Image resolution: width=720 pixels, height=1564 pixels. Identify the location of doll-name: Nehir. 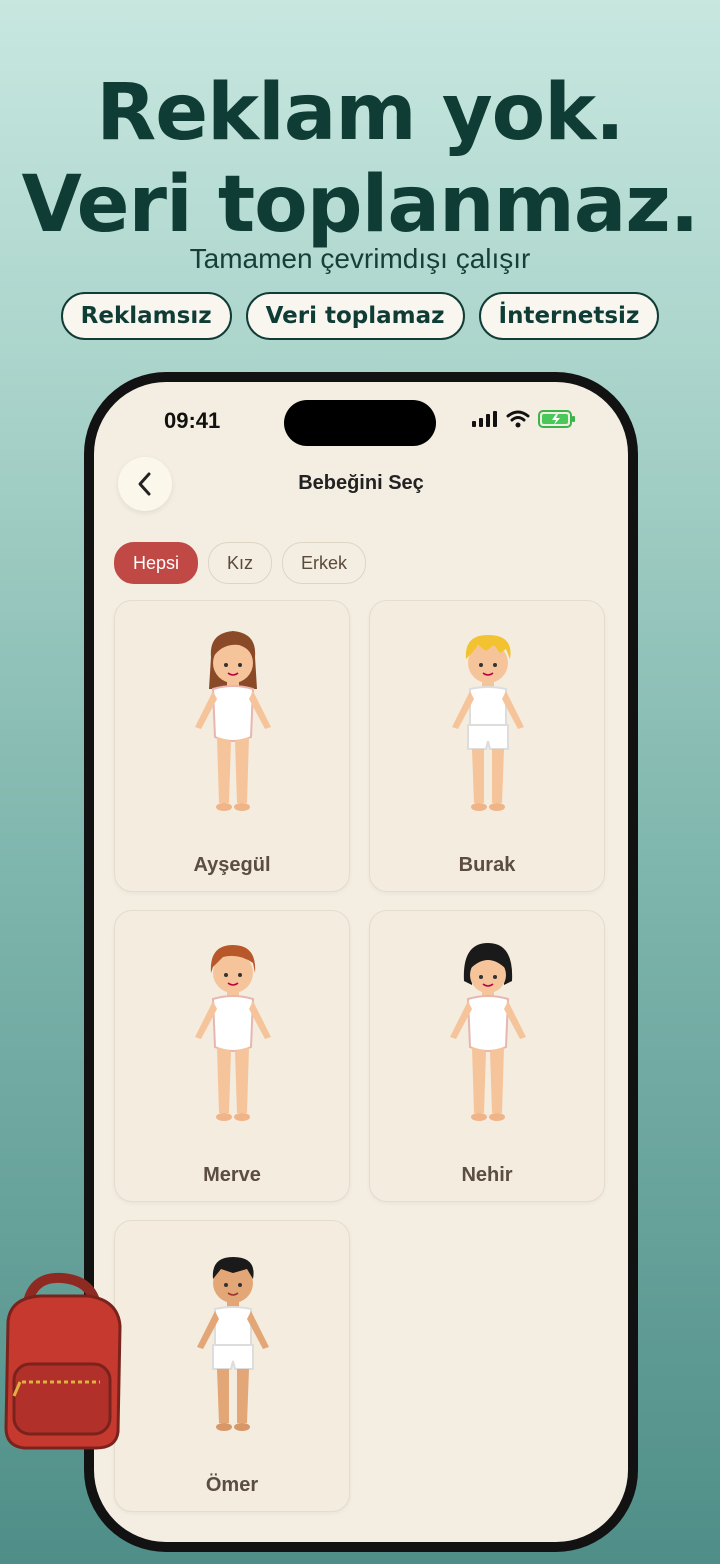
(487, 1175).